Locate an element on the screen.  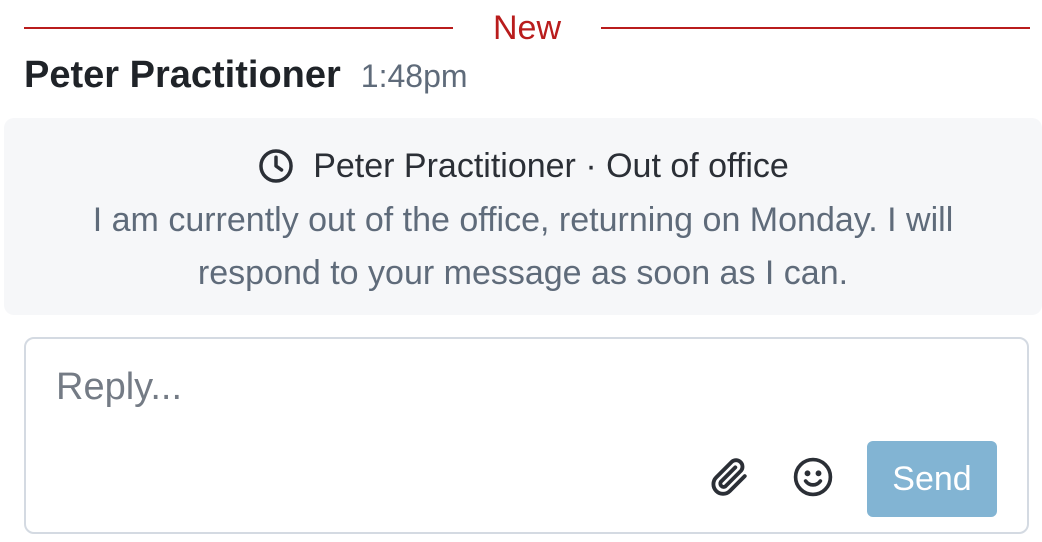
smiley-icon is located at coordinates (813, 479).